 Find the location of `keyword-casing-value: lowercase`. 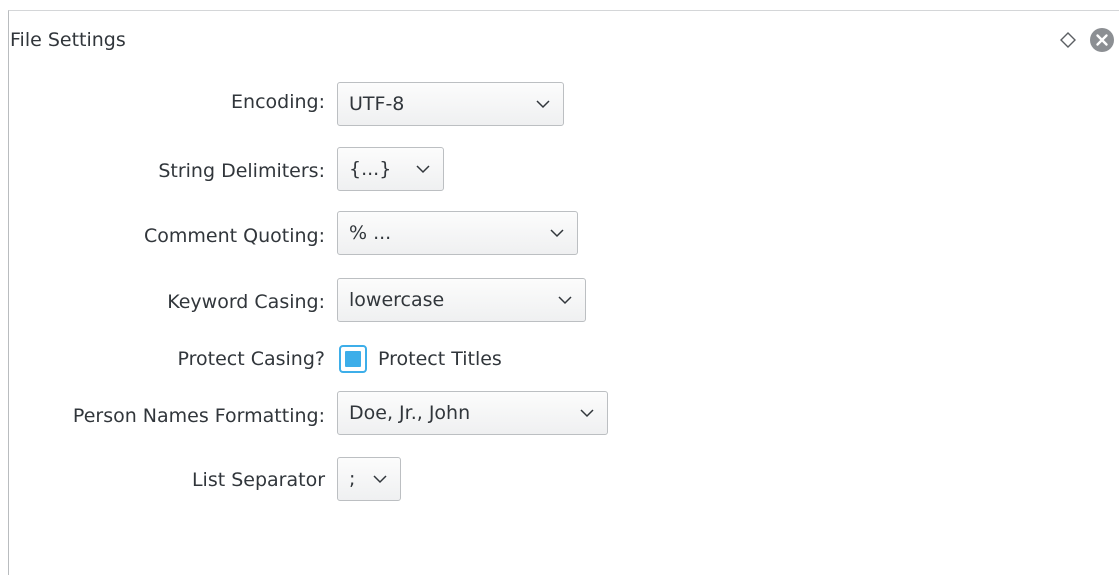

keyword-casing-value: lowercase is located at coordinates (397, 300).